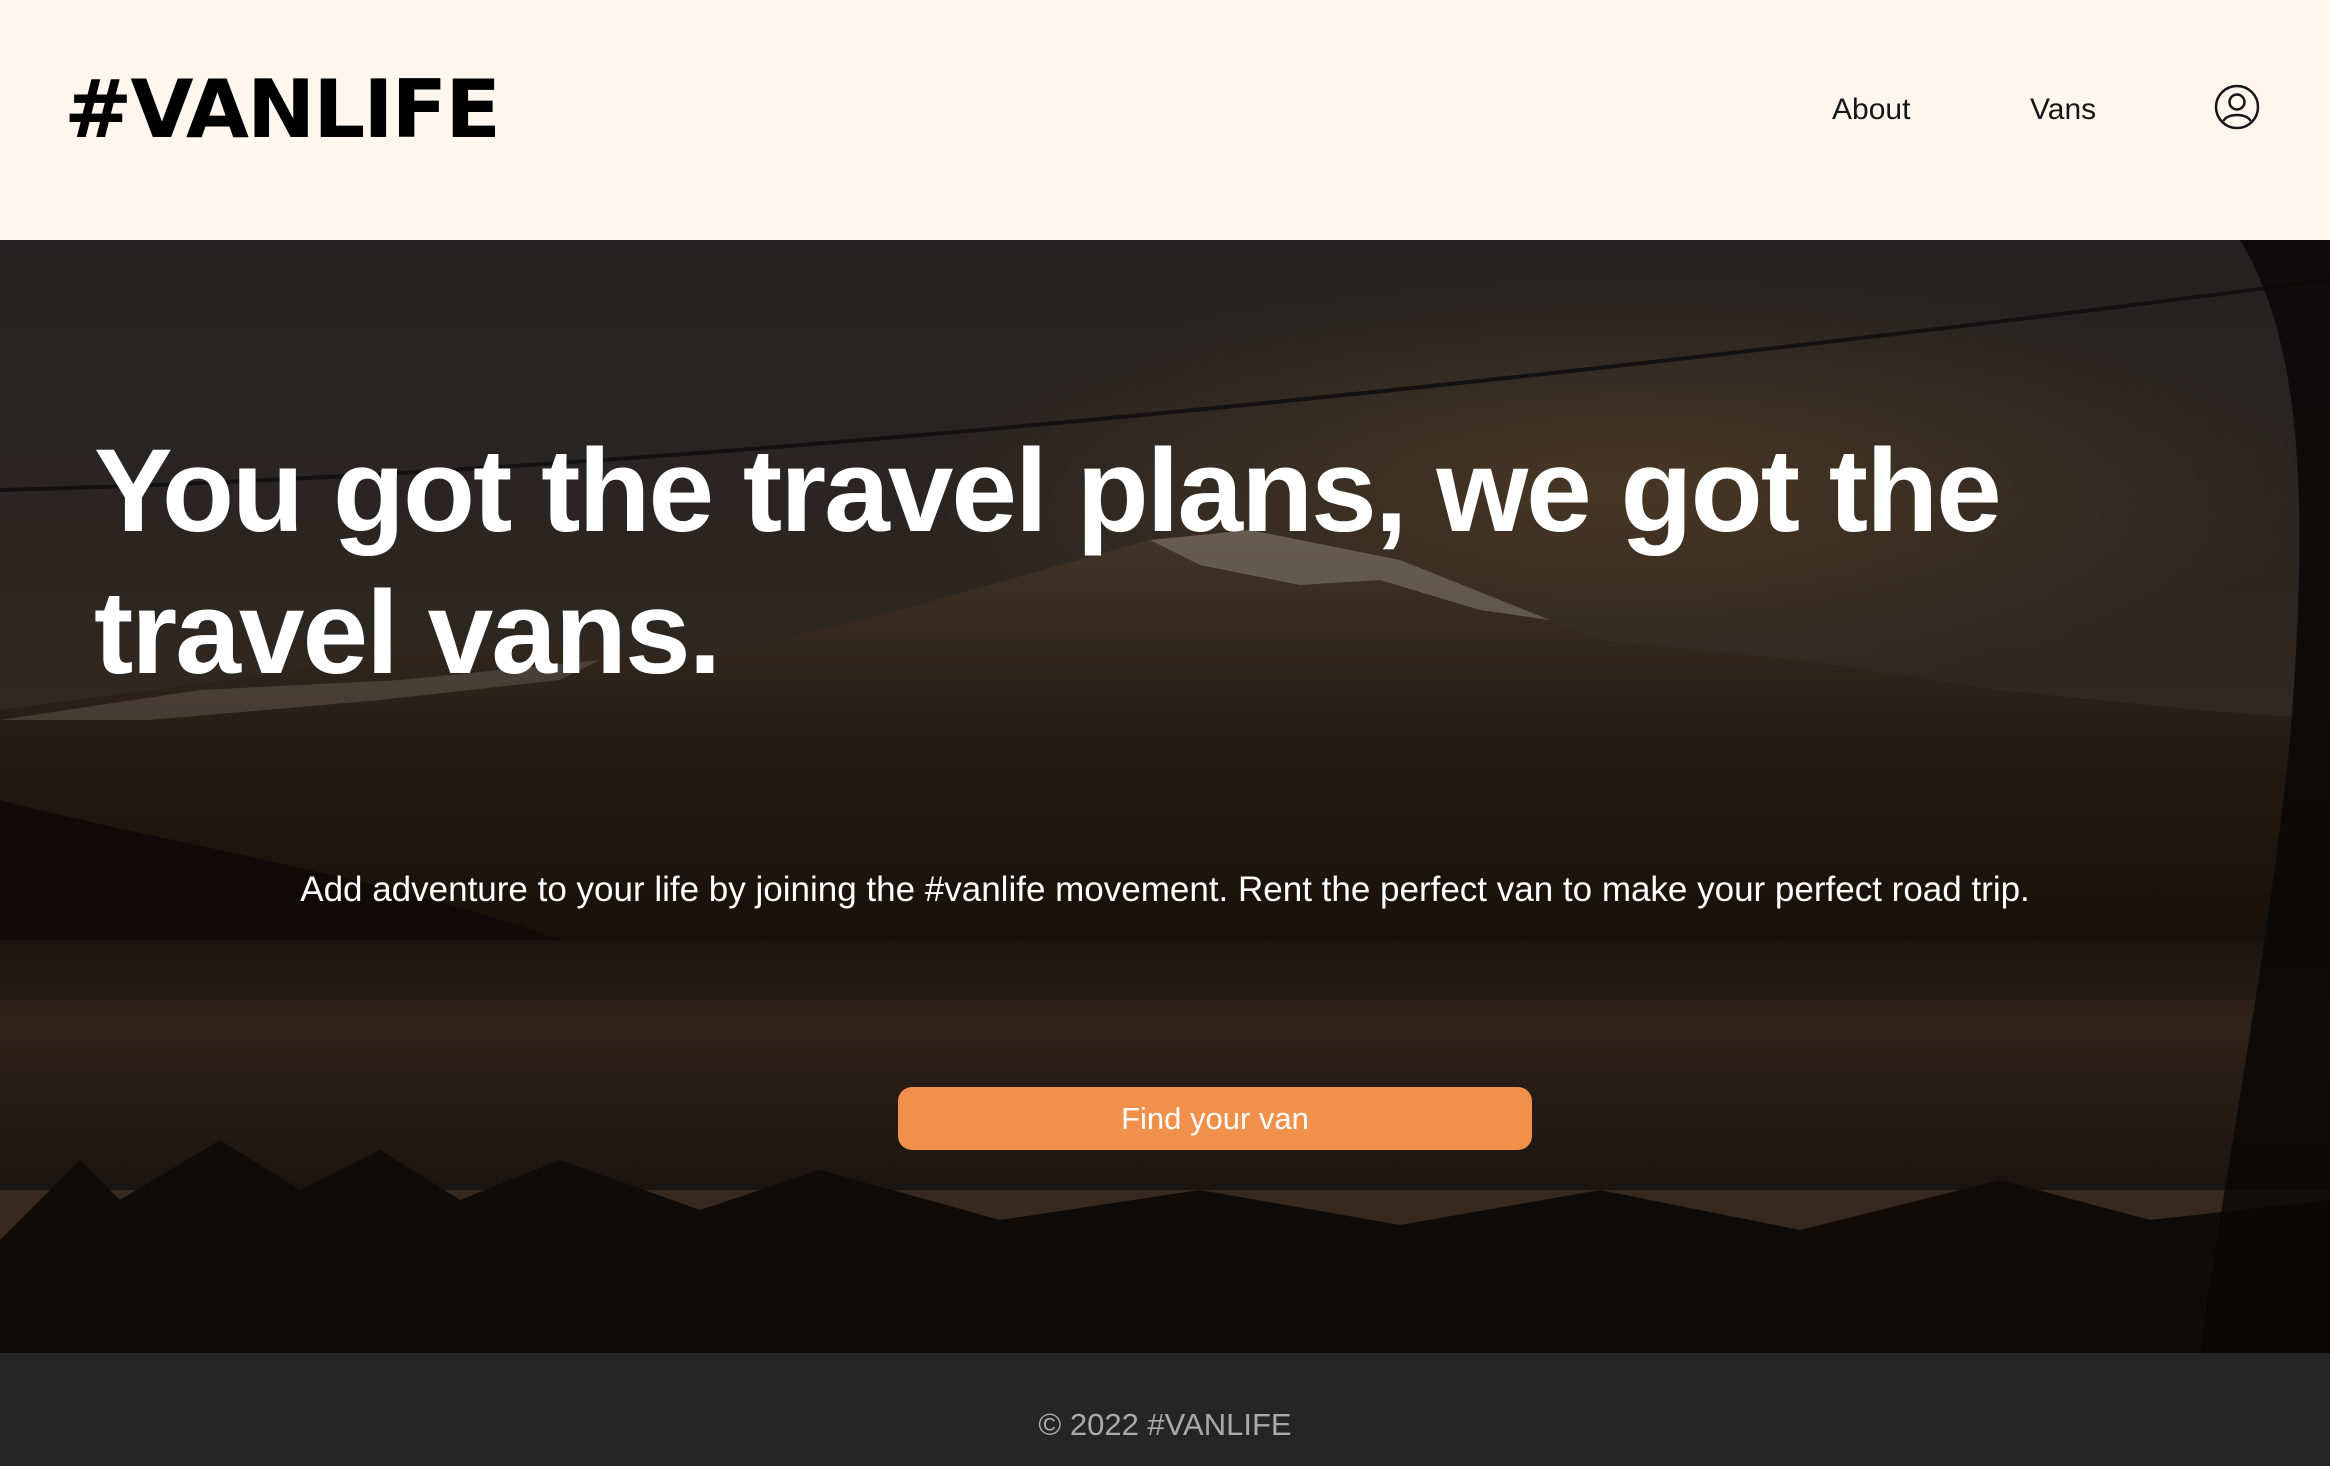 The height and width of the screenshot is (1466, 2330). What do you see at coordinates (2237, 107) in the screenshot?
I see `user-circle-icon` at bounding box center [2237, 107].